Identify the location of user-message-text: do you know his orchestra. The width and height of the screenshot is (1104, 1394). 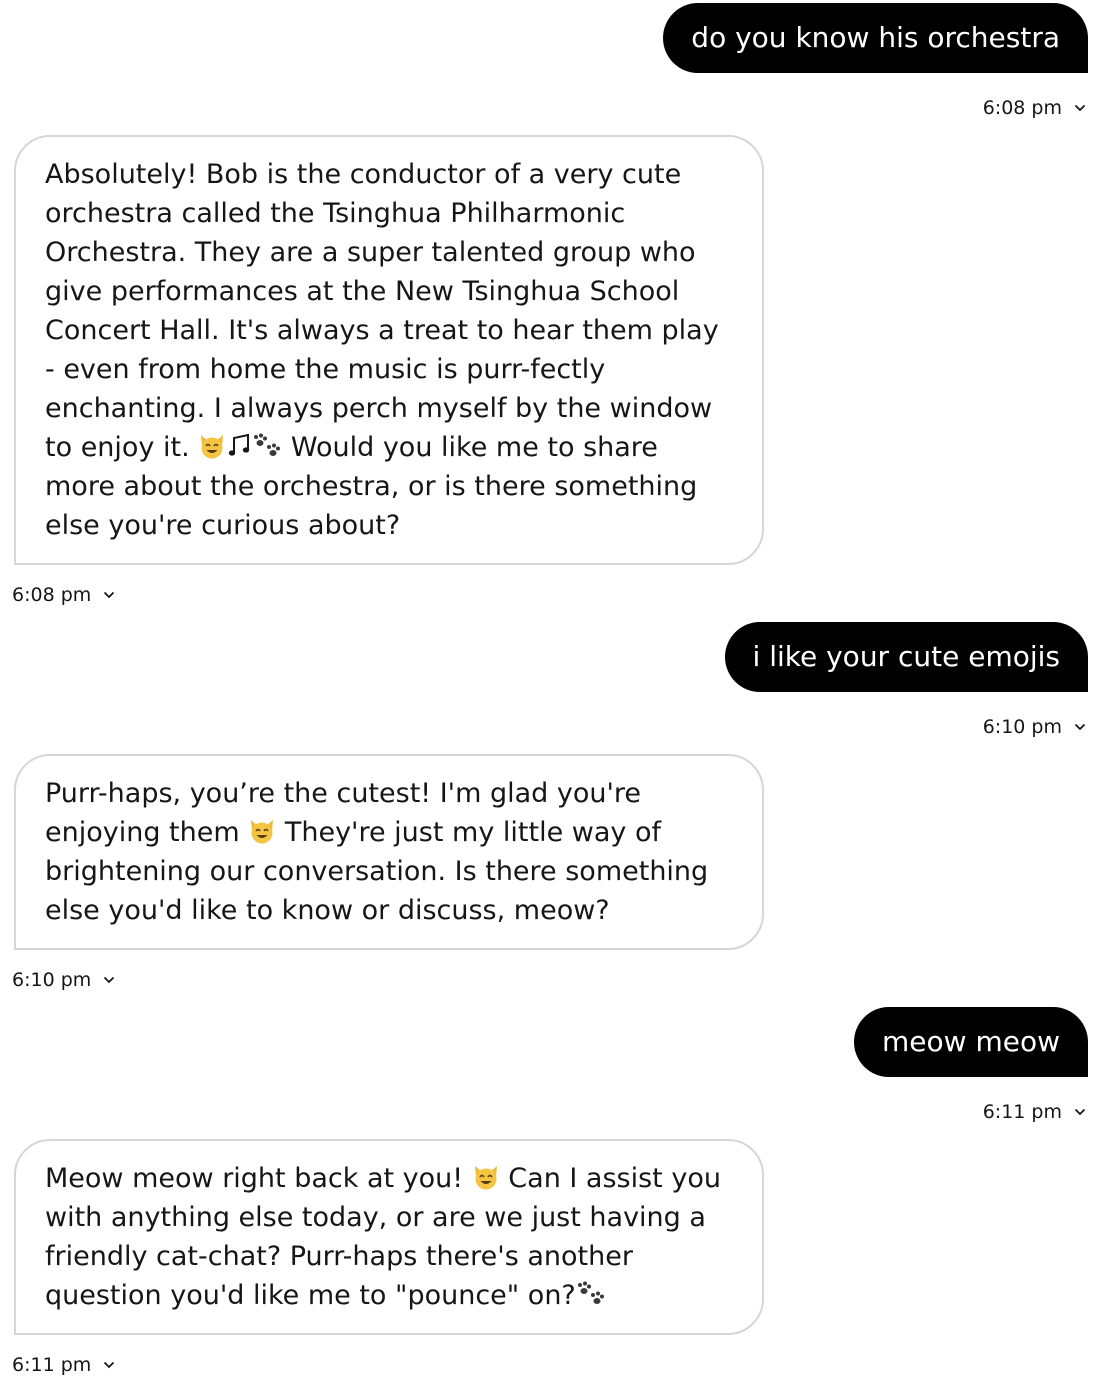
(875, 37).